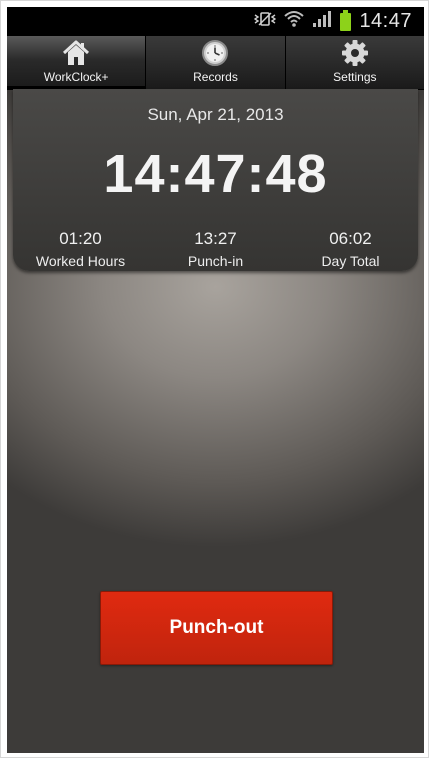  Describe the element at coordinates (81, 249) in the screenshot. I see `stat-worked-hours: 01:20 Worked Hours` at that location.